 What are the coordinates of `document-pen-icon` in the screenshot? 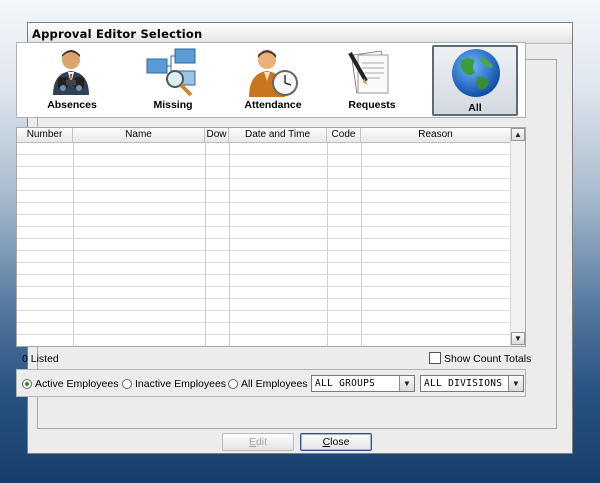 It's located at (368, 72).